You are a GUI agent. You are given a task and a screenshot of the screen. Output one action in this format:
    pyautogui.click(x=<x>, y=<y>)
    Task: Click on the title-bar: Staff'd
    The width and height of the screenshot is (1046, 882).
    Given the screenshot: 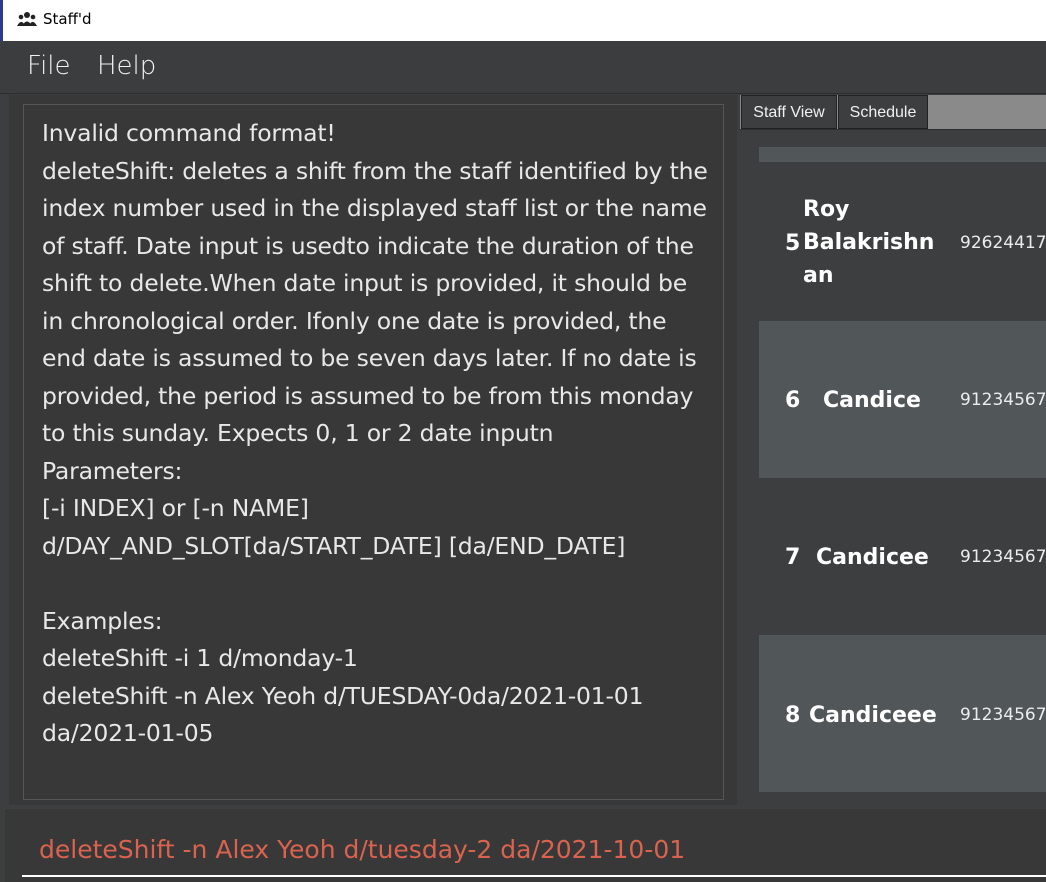 What is the action you would take?
    pyautogui.click(x=523, y=20)
    